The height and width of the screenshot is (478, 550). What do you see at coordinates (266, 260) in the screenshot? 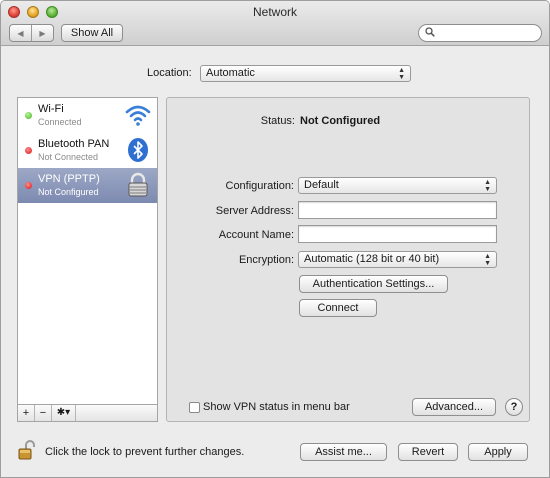
I see `encryption-label: Encryption:` at bounding box center [266, 260].